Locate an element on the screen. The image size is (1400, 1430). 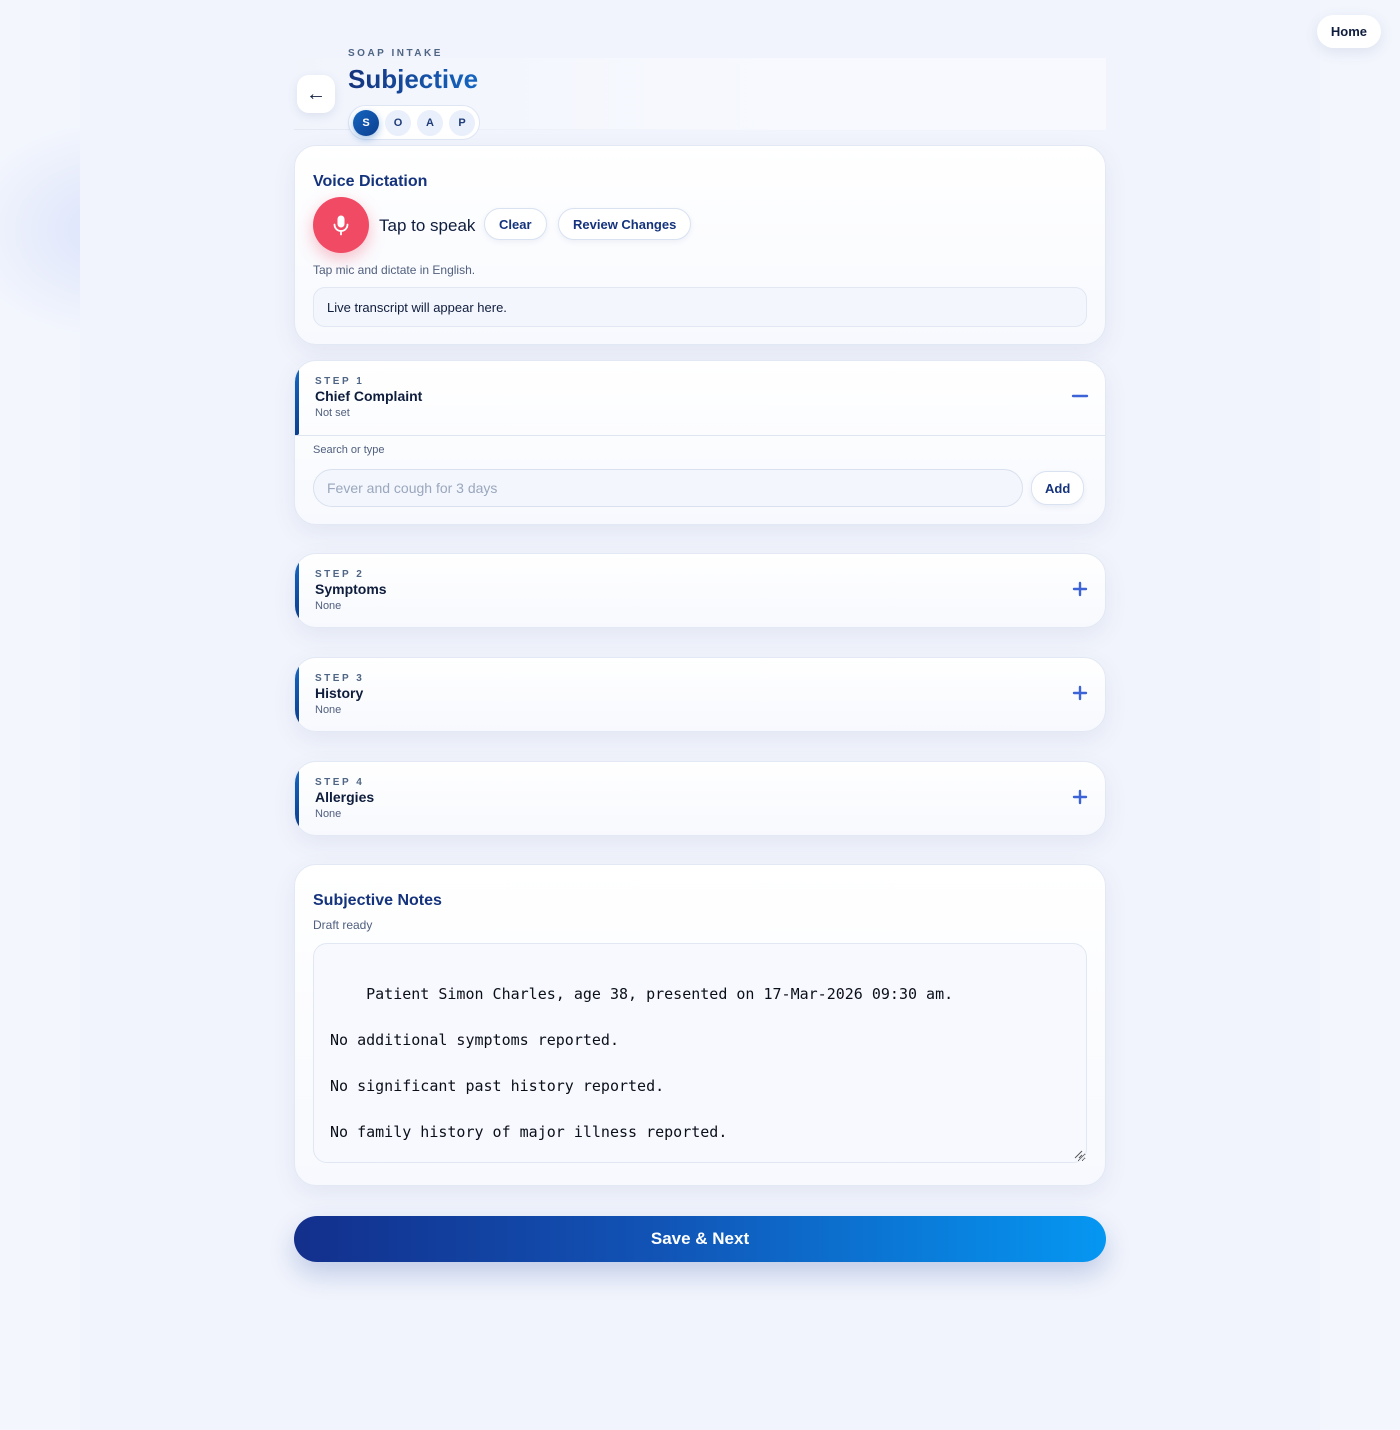
step-kicker: STEP 2 is located at coordinates (340, 574).